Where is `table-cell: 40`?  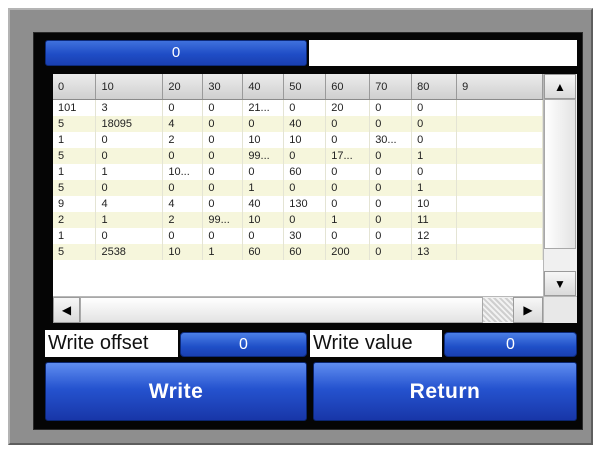
table-cell: 40 is located at coordinates (305, 124).